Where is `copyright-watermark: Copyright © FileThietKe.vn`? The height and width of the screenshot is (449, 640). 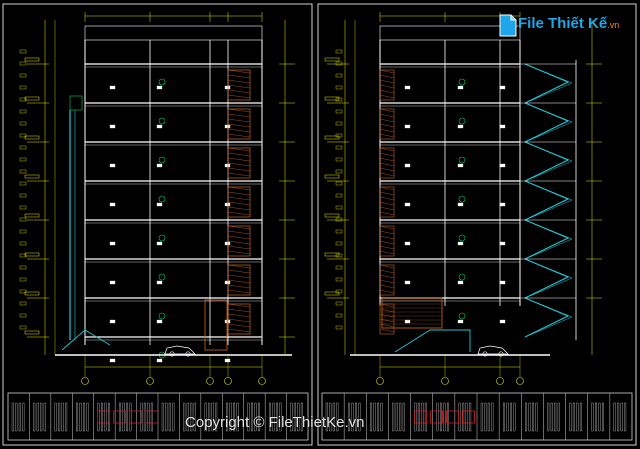
copyright-watermark: Copyright © FileThietKe.vn is located at coordinates (275, 422).